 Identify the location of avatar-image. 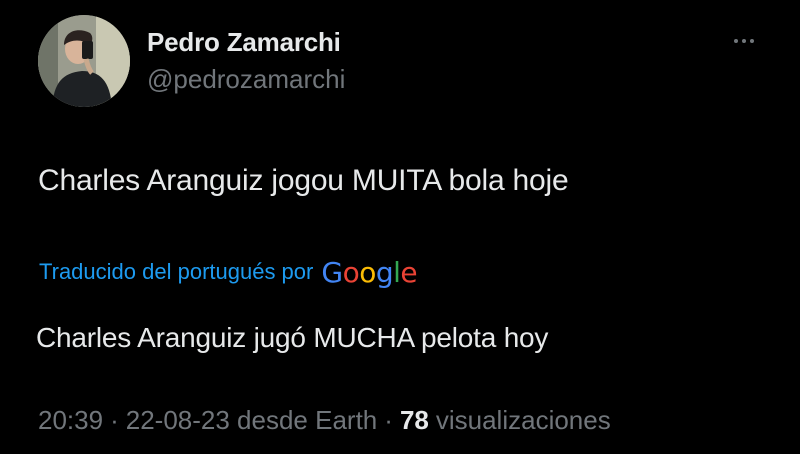
(84, 61).